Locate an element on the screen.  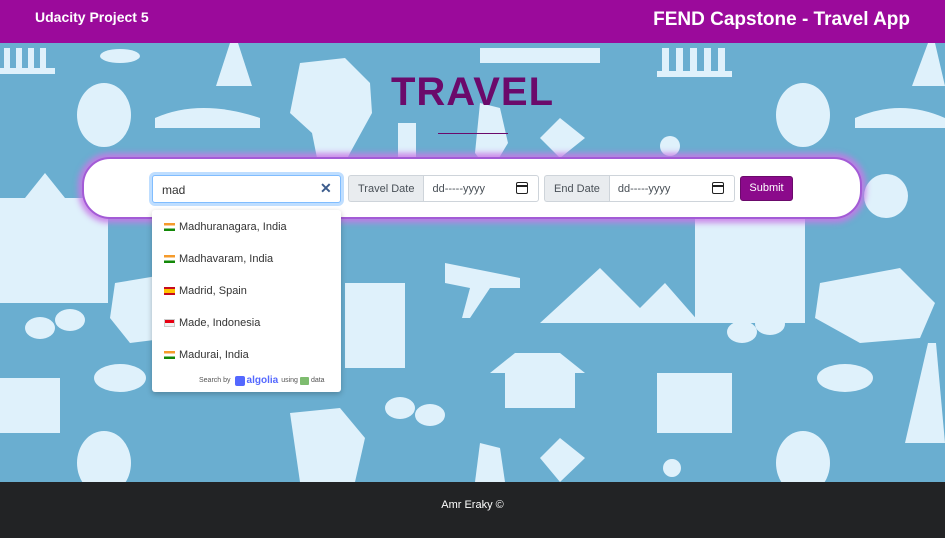
spain-flag-icon is located at coordinates (169, 291).